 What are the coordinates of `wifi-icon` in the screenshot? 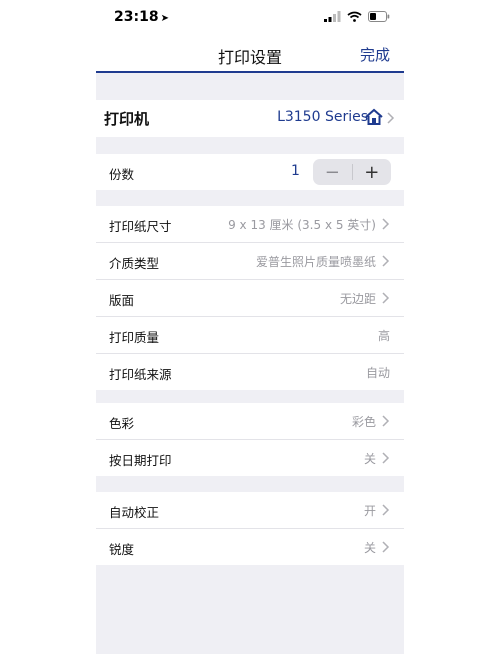 It's located at (354, 16).